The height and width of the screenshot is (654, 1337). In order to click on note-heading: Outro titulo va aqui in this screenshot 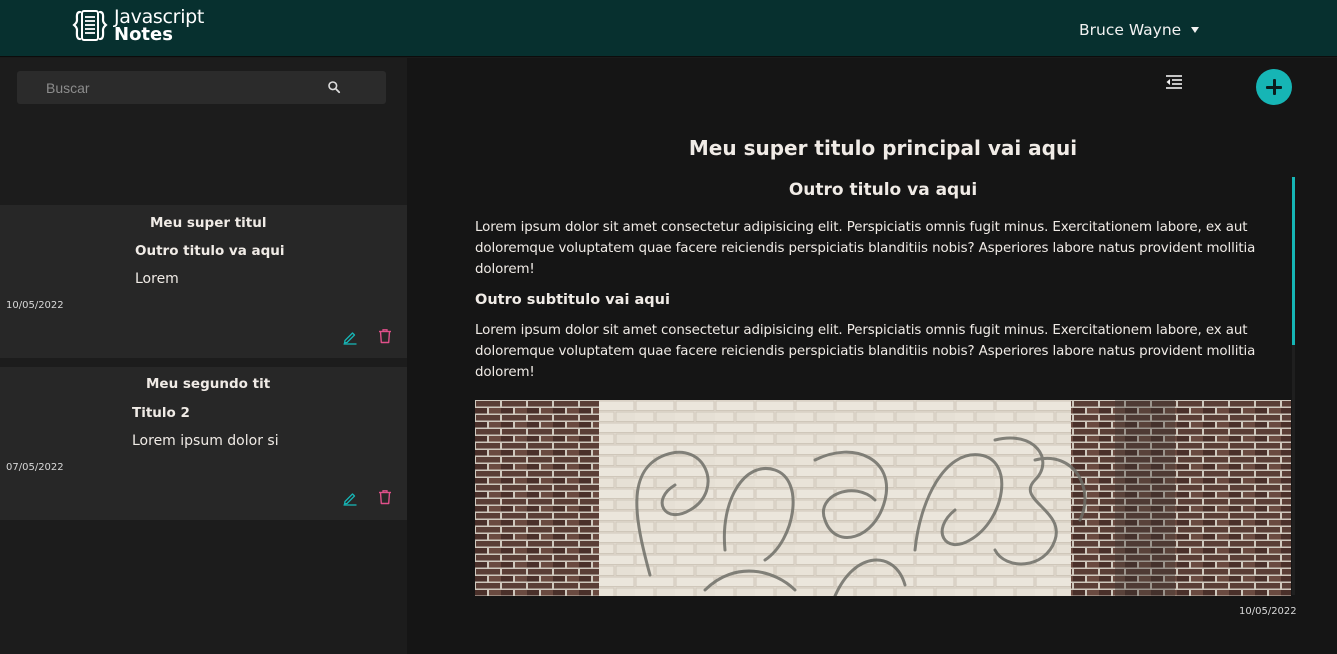, I will do `click(210, 251)`.